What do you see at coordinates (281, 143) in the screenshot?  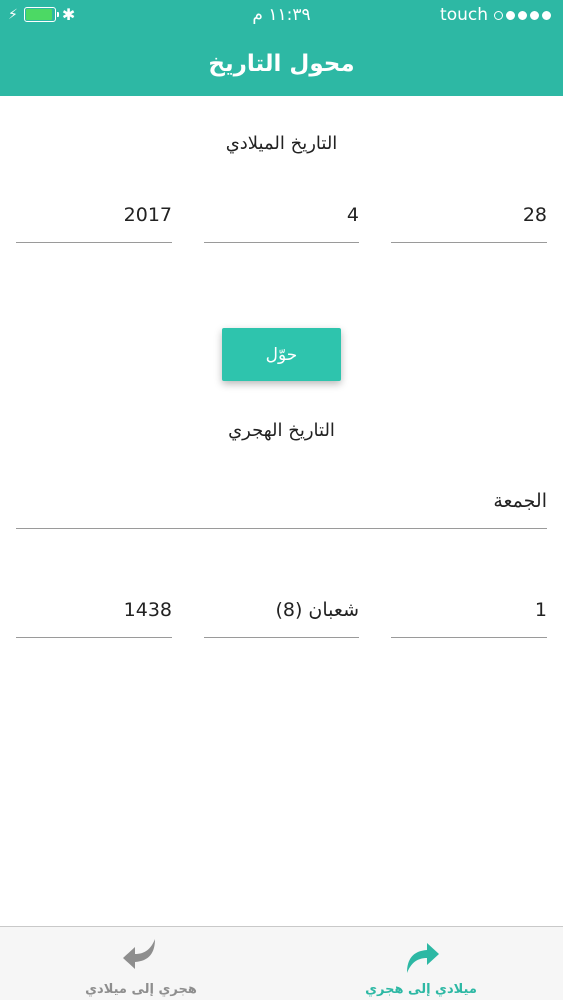 I see `gregorian-date-label: التاريخ الميلادي` at bounding box center [281, 143].